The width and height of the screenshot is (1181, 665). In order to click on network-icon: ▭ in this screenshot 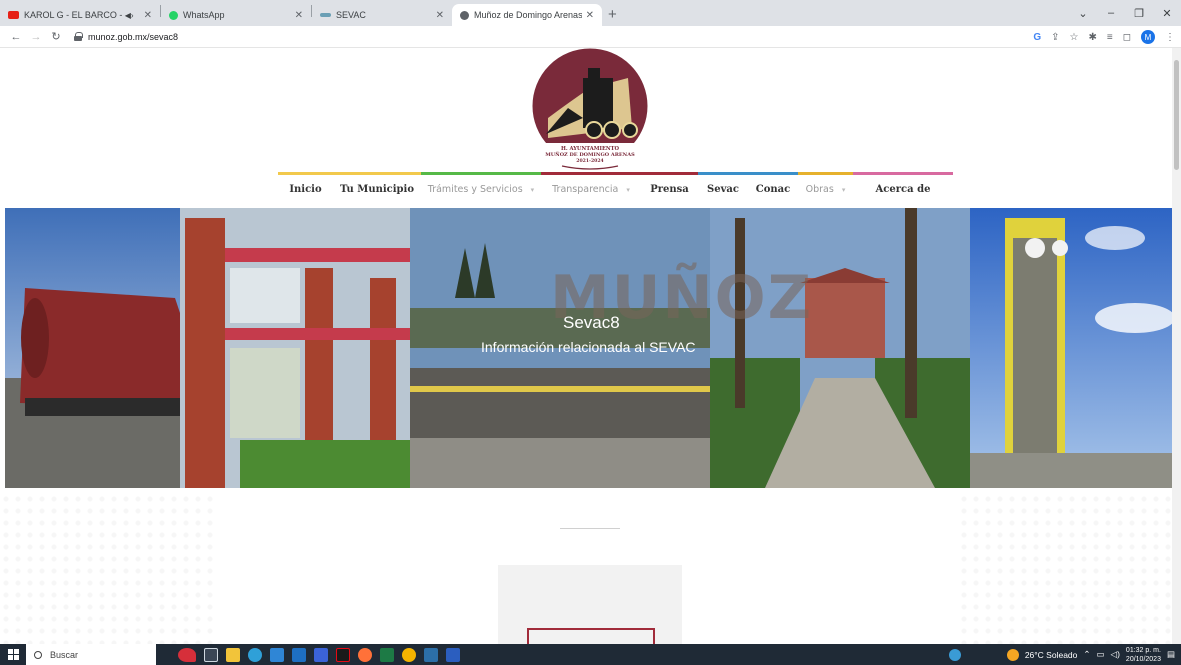, I will do `click(1101, 654)`.